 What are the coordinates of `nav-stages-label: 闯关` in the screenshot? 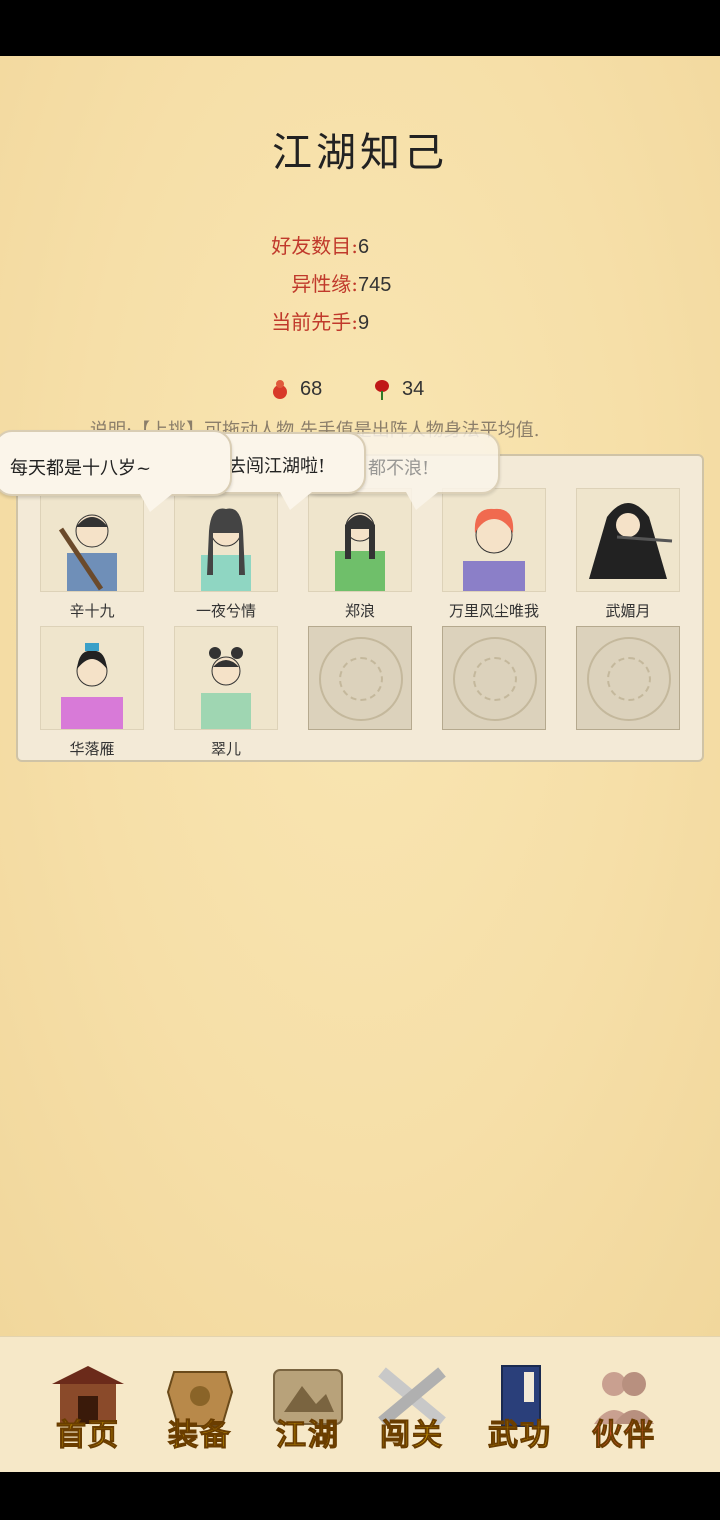 It's located at (412, 1436).